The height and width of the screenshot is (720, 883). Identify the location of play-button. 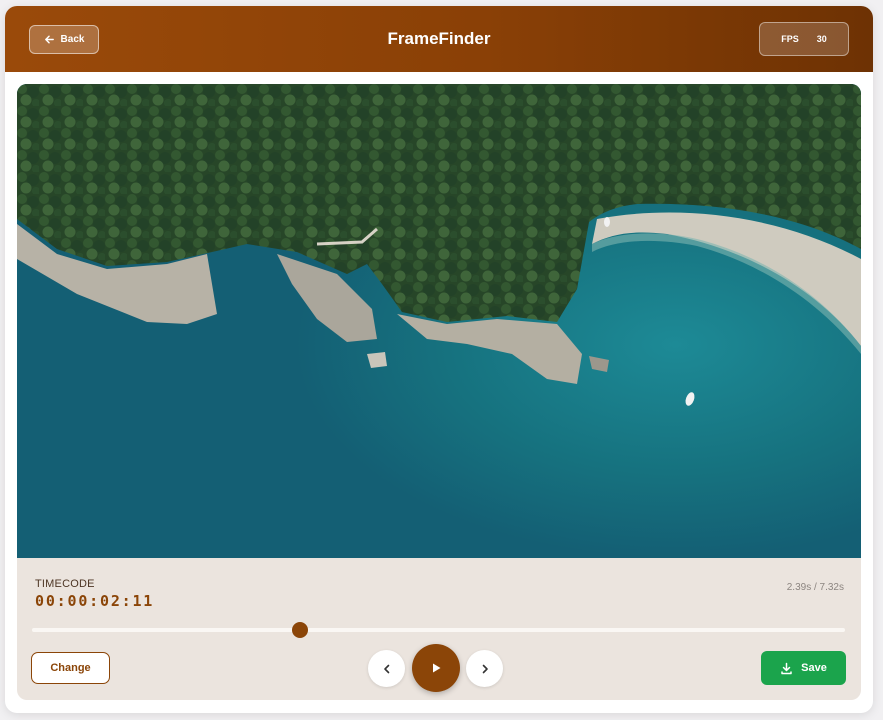
(436, 668).